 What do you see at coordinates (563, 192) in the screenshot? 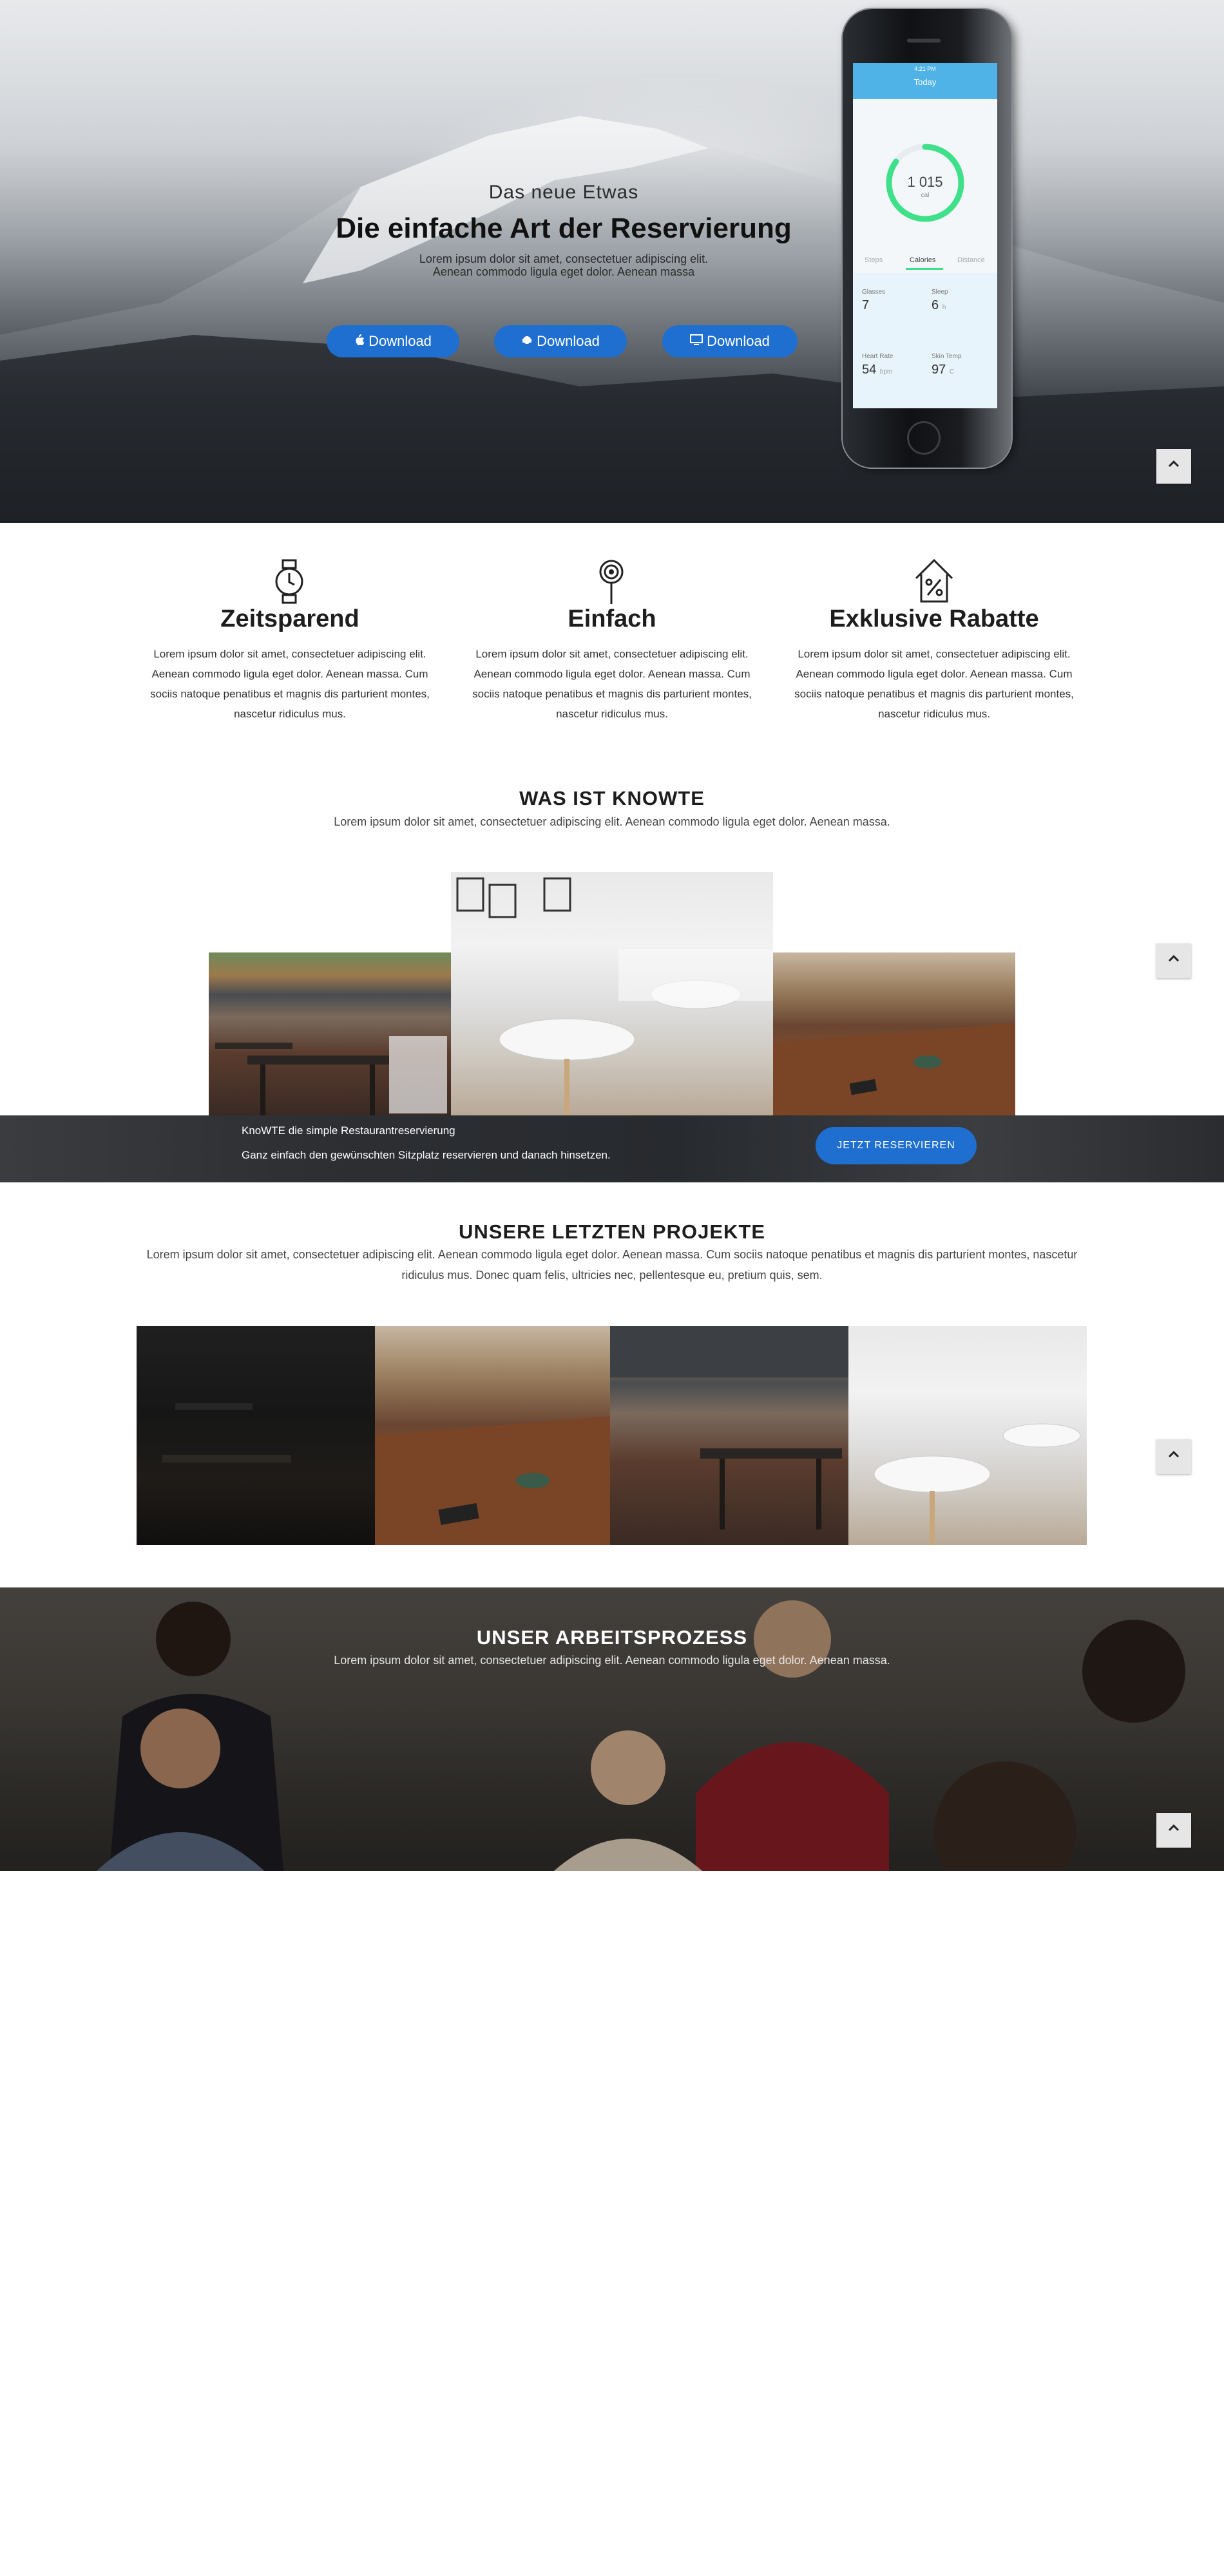
I see `hero-kicker: Das neue Etwas` at bounding box center [563, 192].